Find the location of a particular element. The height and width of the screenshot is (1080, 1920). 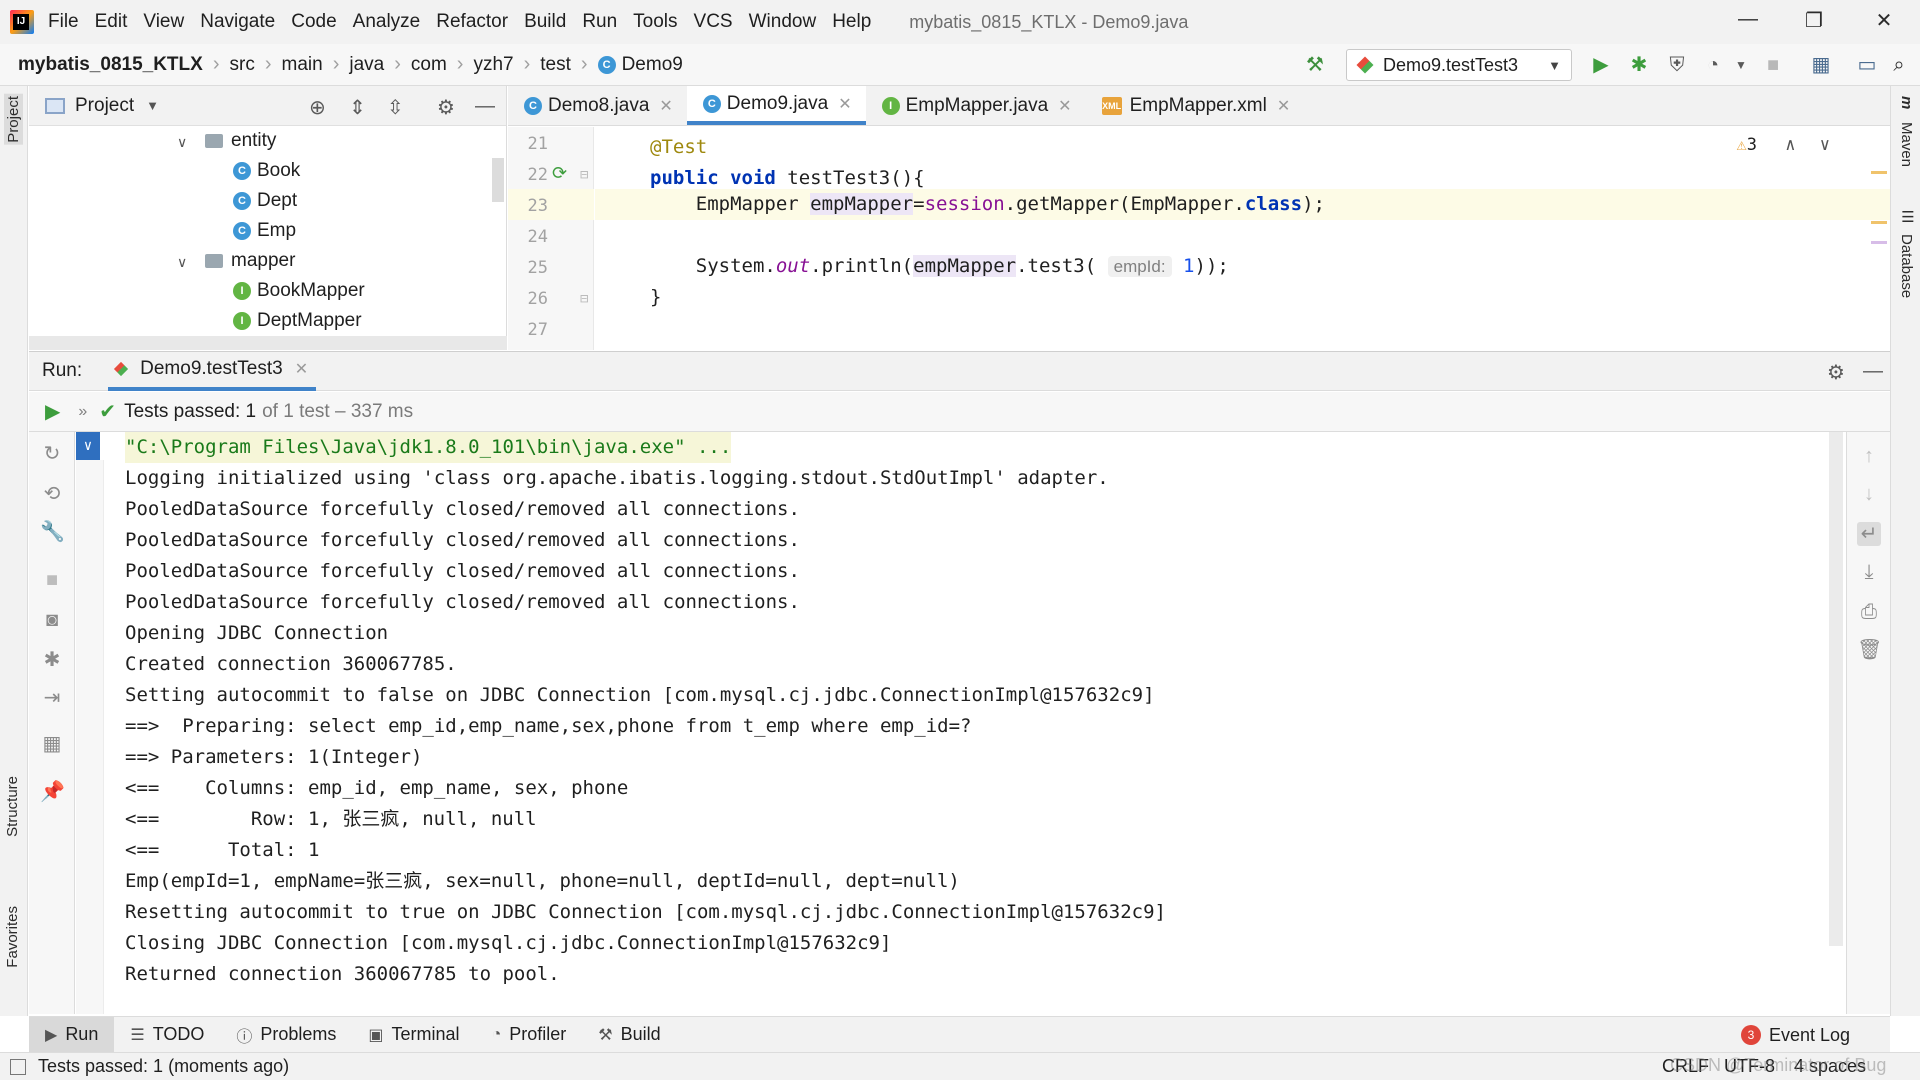

tree-item-emp: C Emp is located at coordinates (264, 231).